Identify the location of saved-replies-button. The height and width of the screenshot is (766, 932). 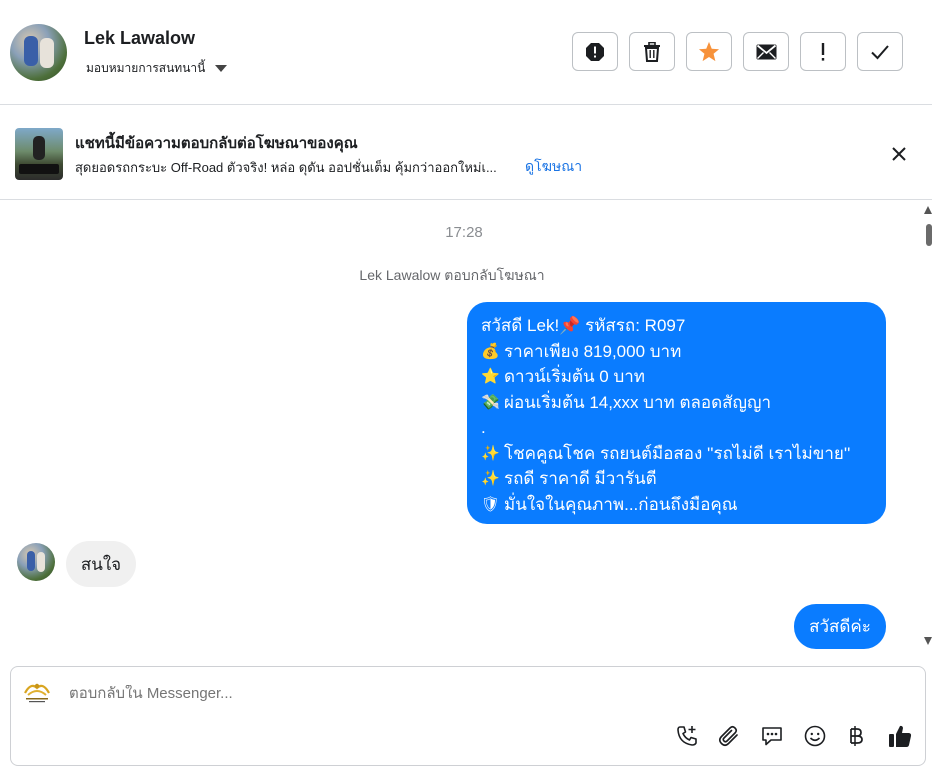
(772, 736).